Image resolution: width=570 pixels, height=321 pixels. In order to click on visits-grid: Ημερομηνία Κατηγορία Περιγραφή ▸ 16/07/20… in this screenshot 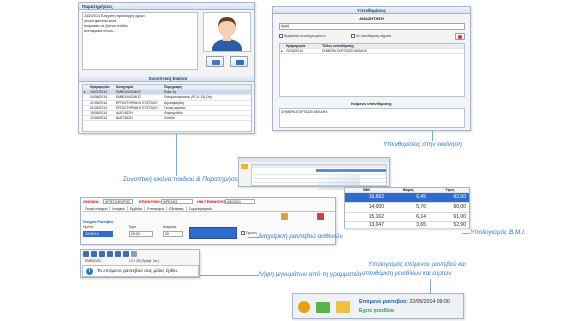, I will do `click(167, 108)`.